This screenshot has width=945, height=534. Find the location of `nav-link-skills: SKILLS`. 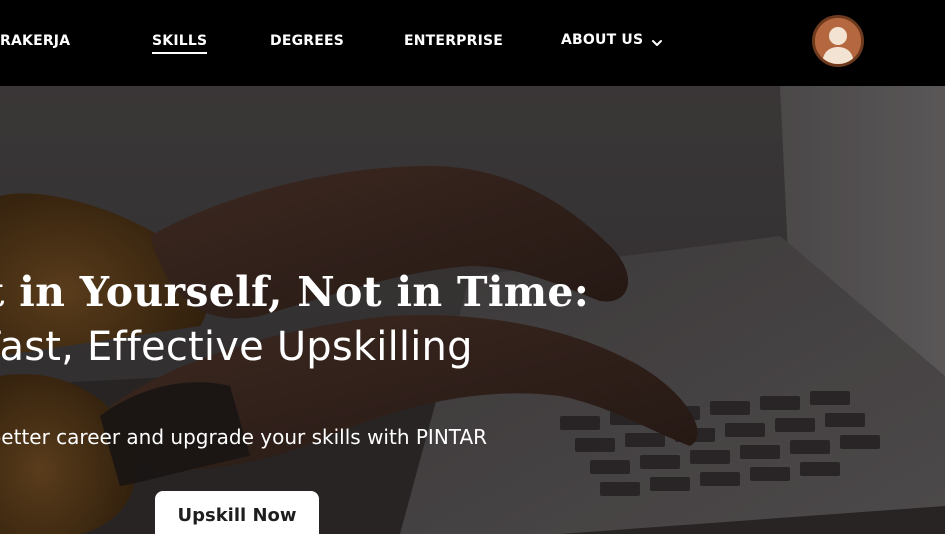

nav-link-skills: SKILLS is located at coordinates (180, 43).